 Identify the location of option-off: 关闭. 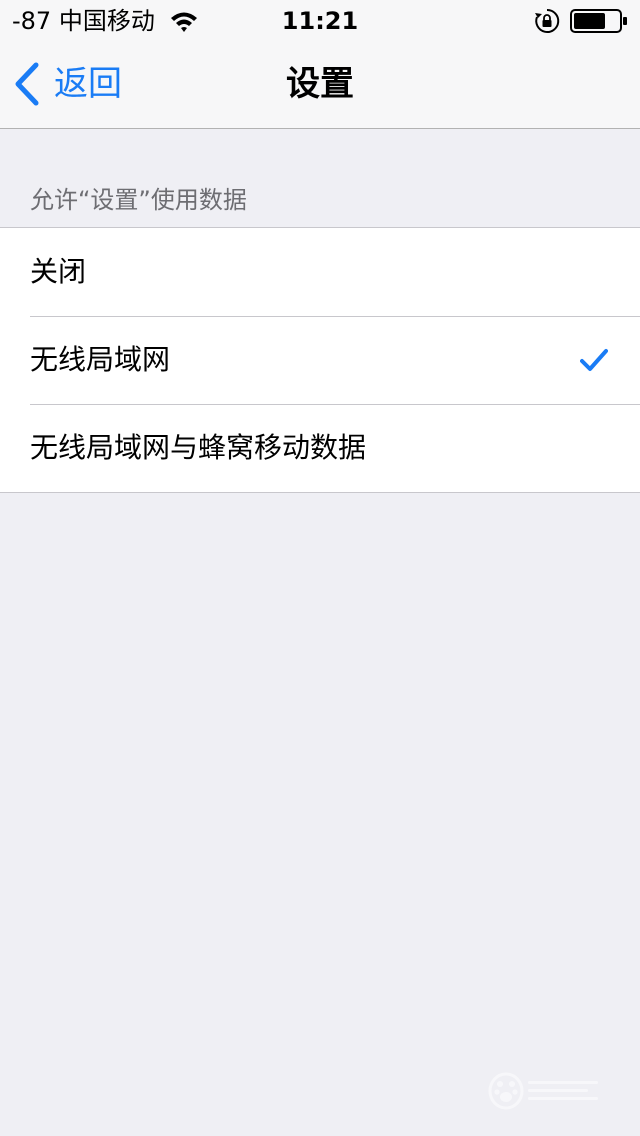
(320, 272).